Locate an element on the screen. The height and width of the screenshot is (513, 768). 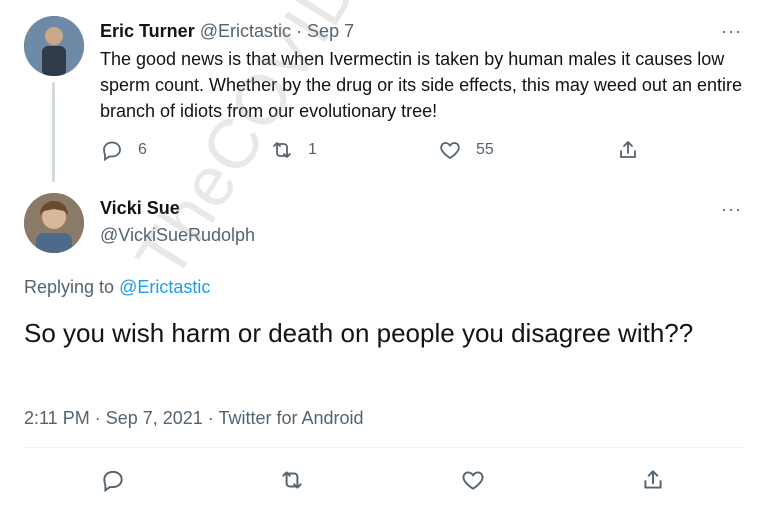
retweet-icon is located at coordinates (292, 480).